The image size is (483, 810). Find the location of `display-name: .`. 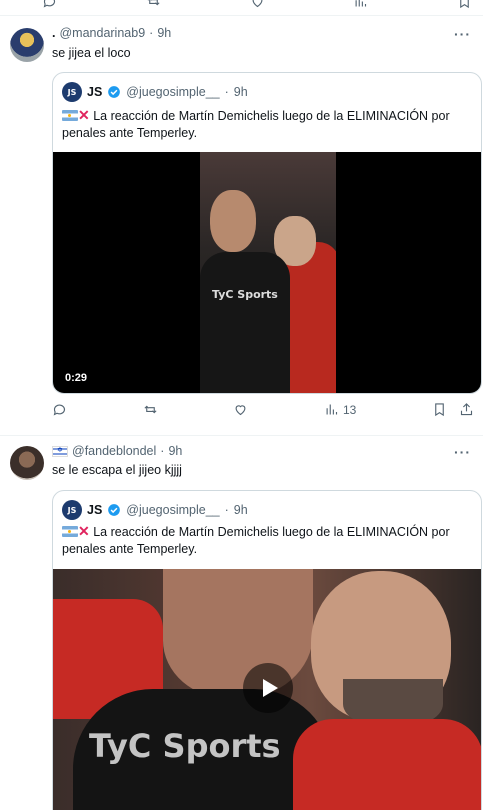

display-name: . is located at coordinates (53, 33).